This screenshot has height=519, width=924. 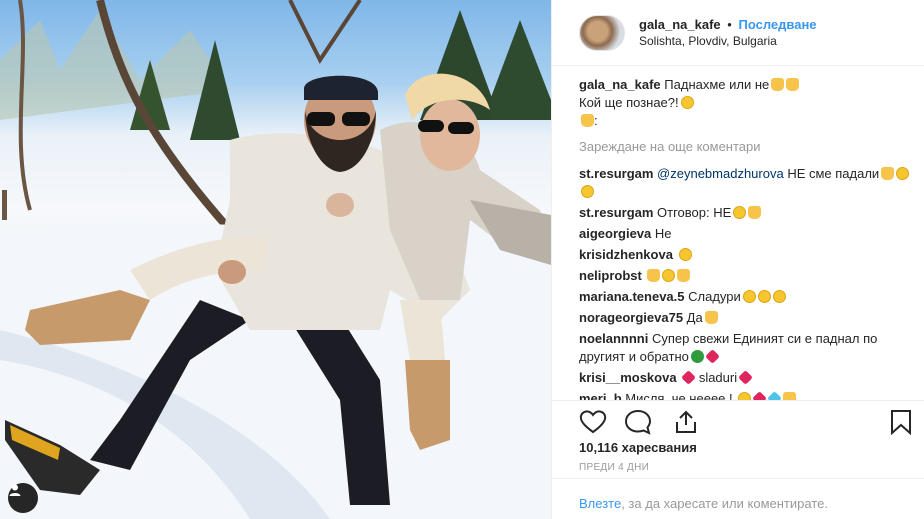 I want to click on comment-username: norageorgieva75, so click(x=631, y=317).